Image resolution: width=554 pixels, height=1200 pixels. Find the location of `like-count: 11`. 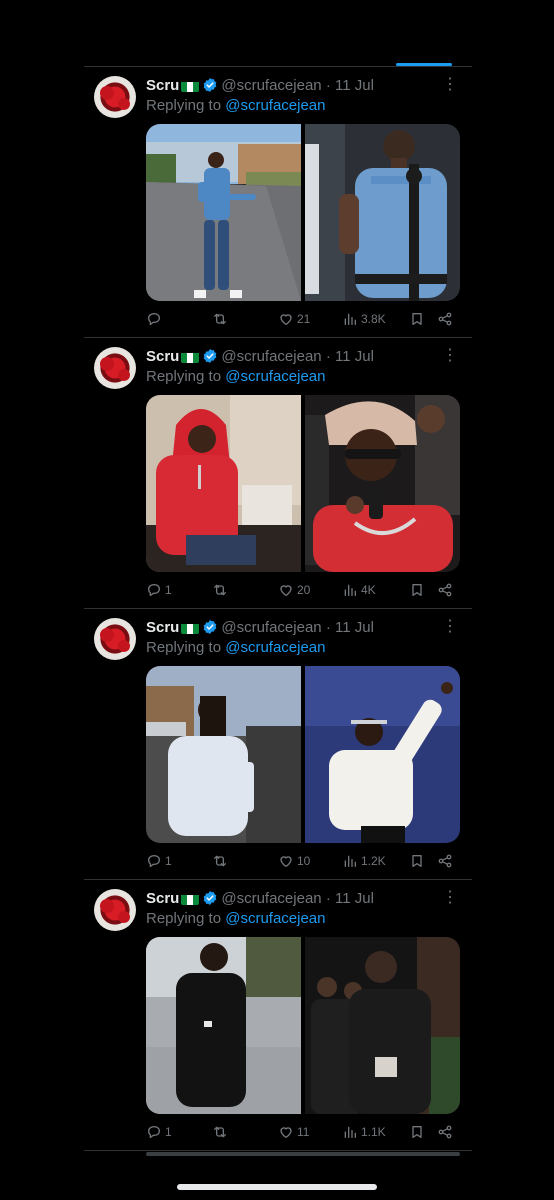

like-count: 11 is located at coordinates (303, 1132).